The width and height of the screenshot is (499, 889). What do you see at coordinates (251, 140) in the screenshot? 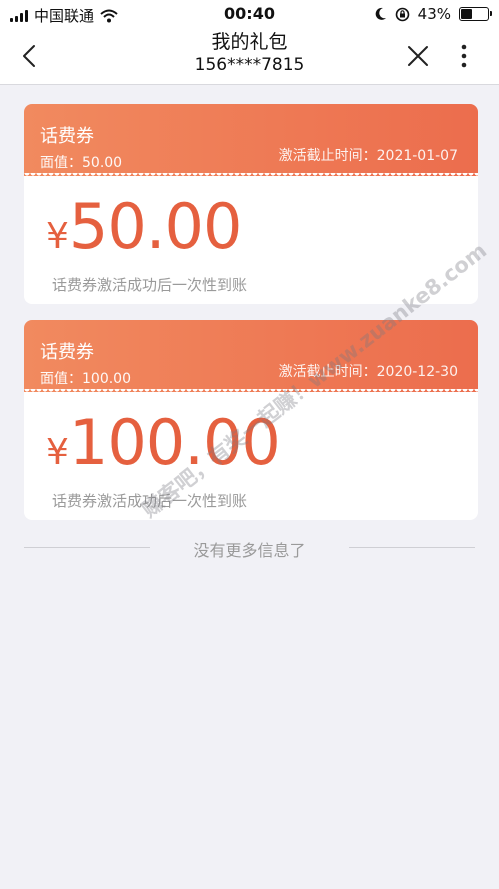
I see `coupon-header: 话费券 面值：50.00 激活截止时间：2021-01-07` at bounding box center [251, 140].